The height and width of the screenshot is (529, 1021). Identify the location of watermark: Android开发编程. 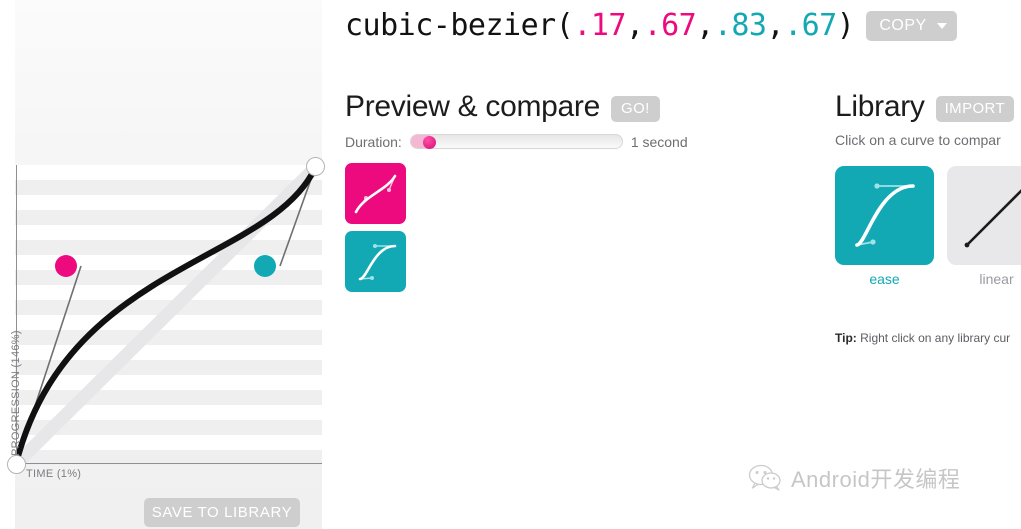
(854, 478).